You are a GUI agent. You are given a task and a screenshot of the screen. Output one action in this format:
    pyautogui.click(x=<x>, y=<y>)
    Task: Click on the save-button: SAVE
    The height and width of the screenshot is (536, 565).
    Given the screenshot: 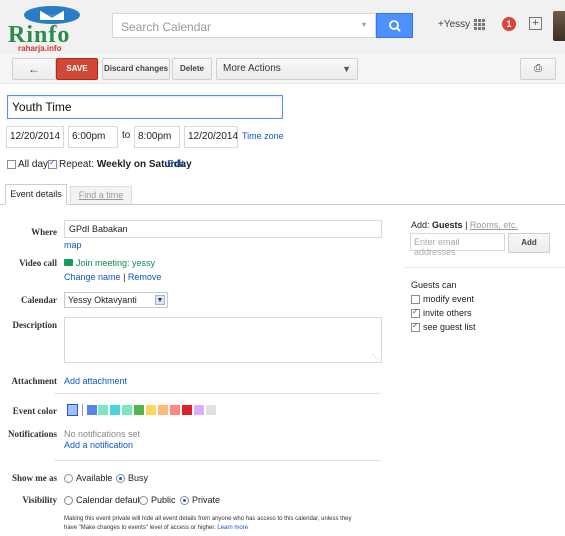 What is the action you would take?
    pyautogui.click(x=77, y=69)
    